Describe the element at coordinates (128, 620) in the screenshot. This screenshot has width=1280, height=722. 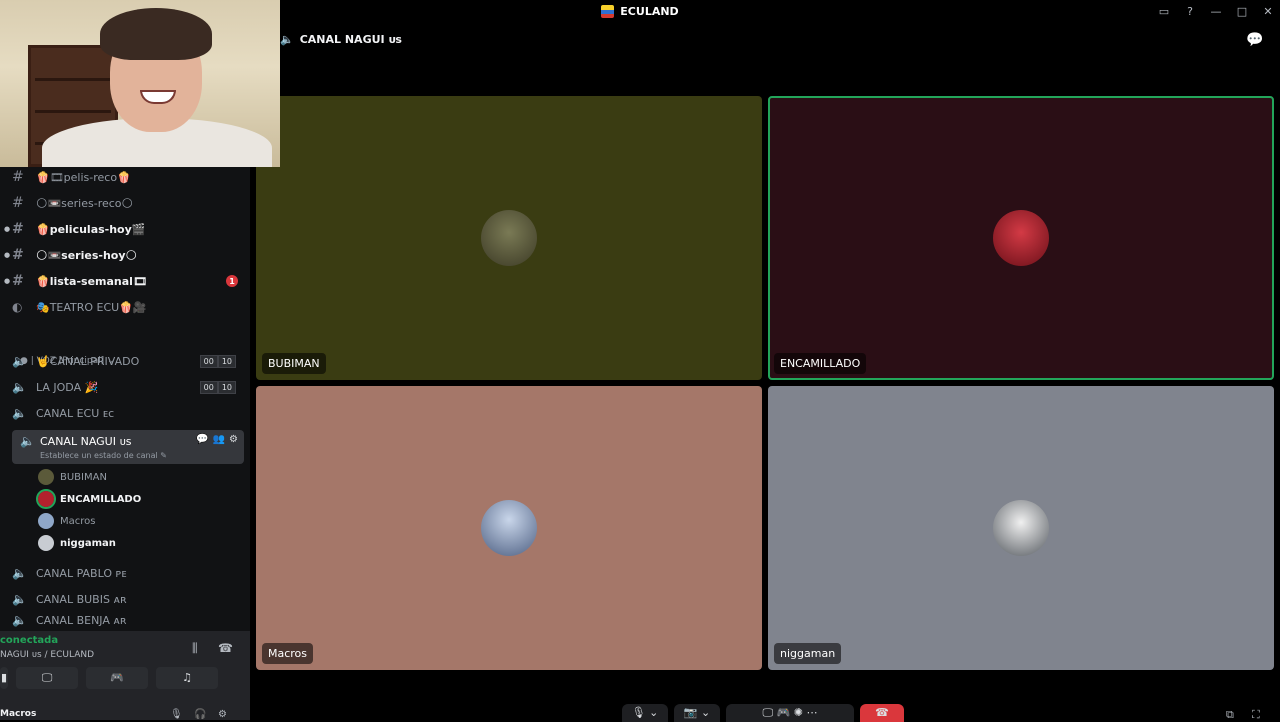
I see `voice-channel-benja: 🔈 CANAL BENJA ᴀʀ` at that location.